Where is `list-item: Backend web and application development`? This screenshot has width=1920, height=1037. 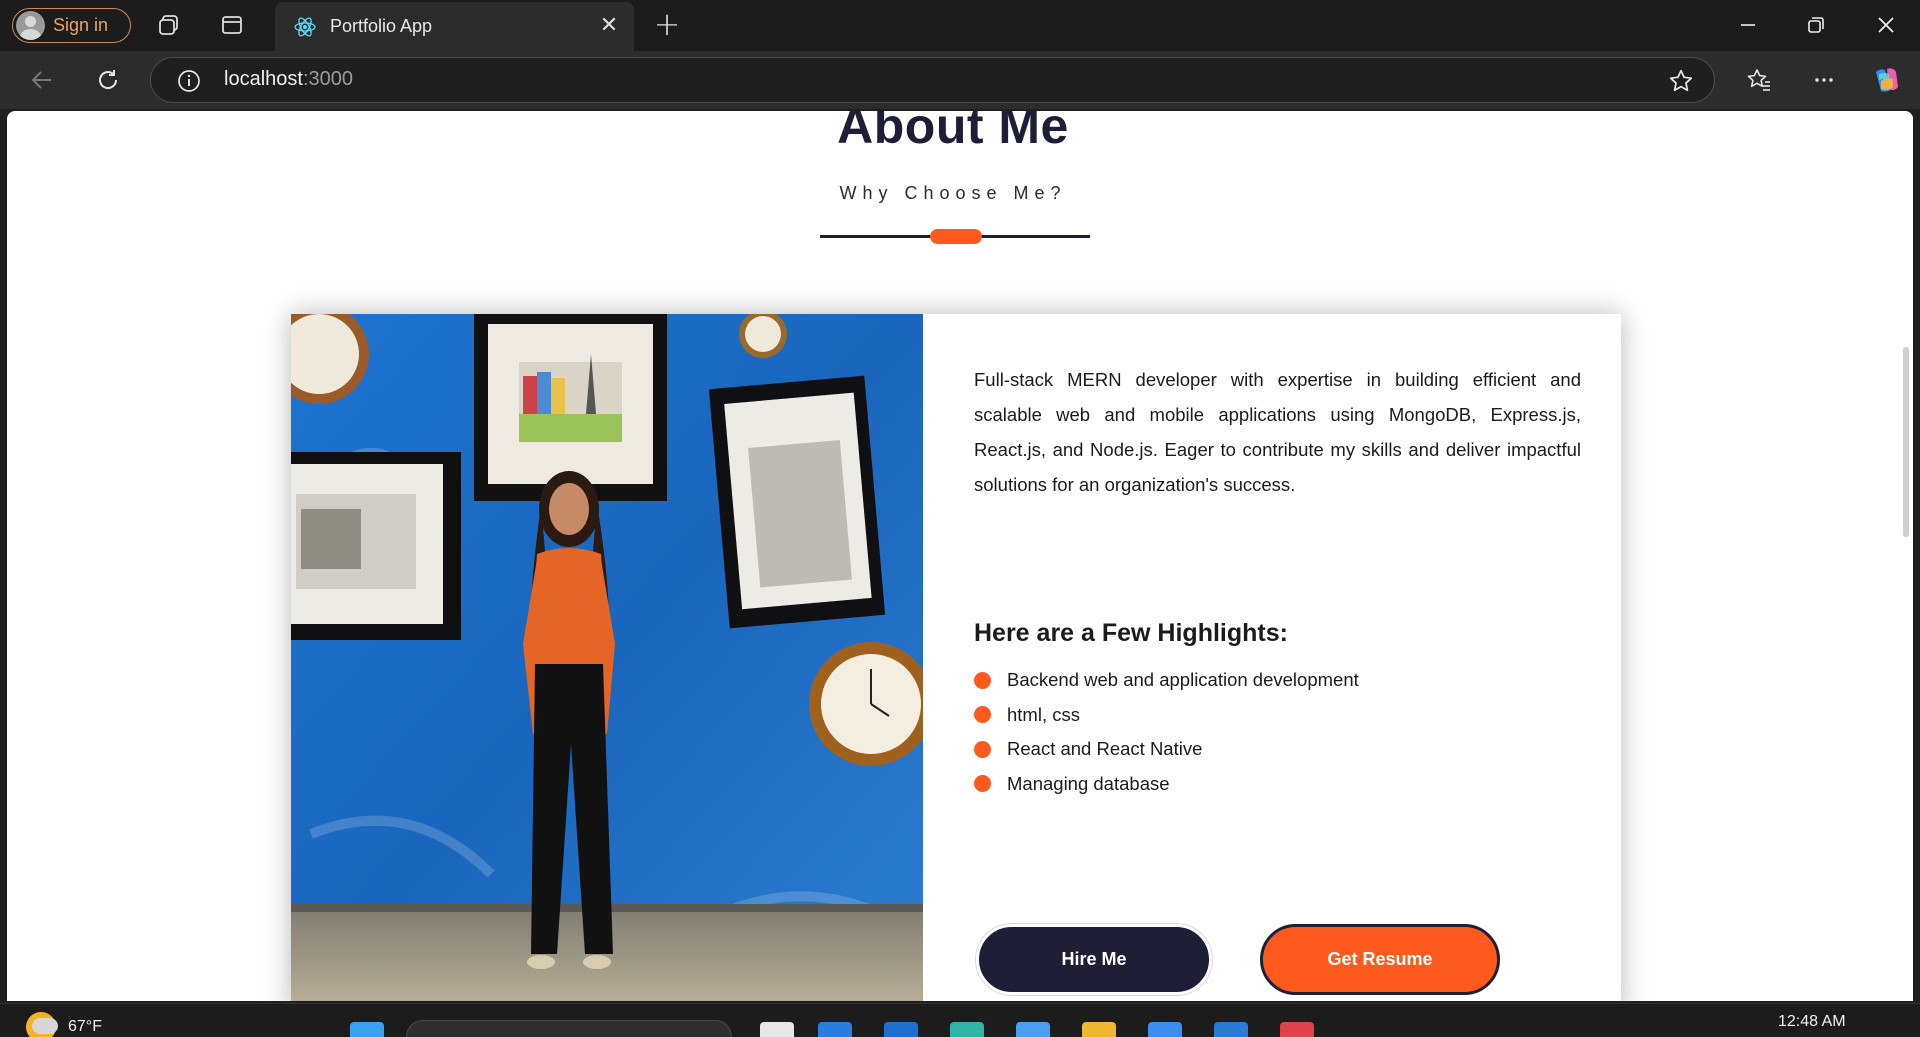 list-item: Backend web and application development is located at coordinates (1166, 680).